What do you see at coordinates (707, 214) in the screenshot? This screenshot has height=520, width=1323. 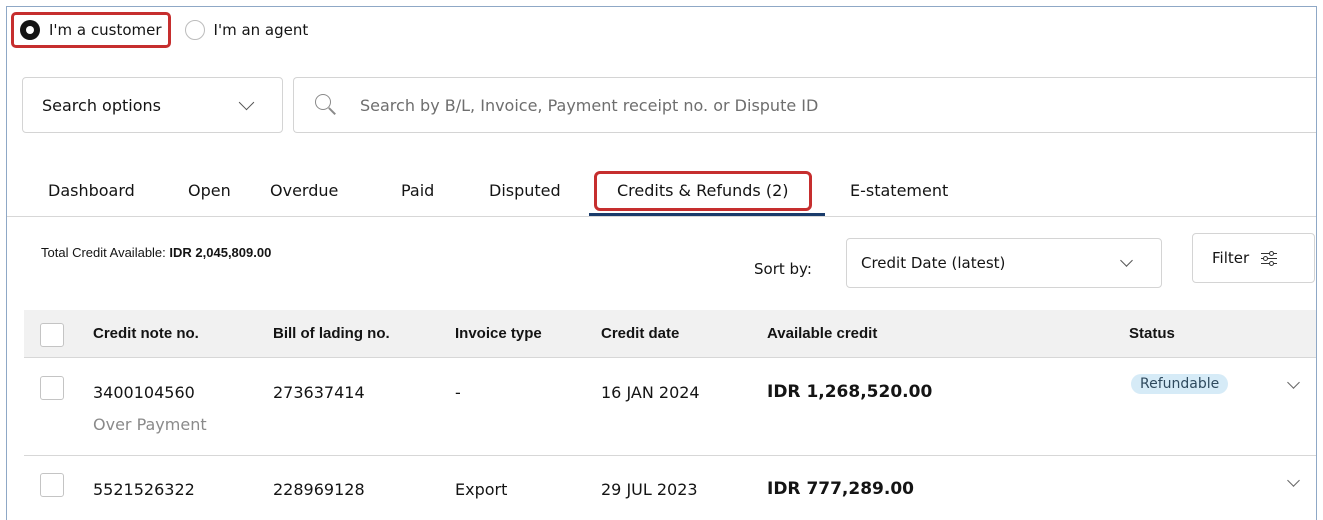 I see `active-tab-indicator` at bounding box center [707, 214].